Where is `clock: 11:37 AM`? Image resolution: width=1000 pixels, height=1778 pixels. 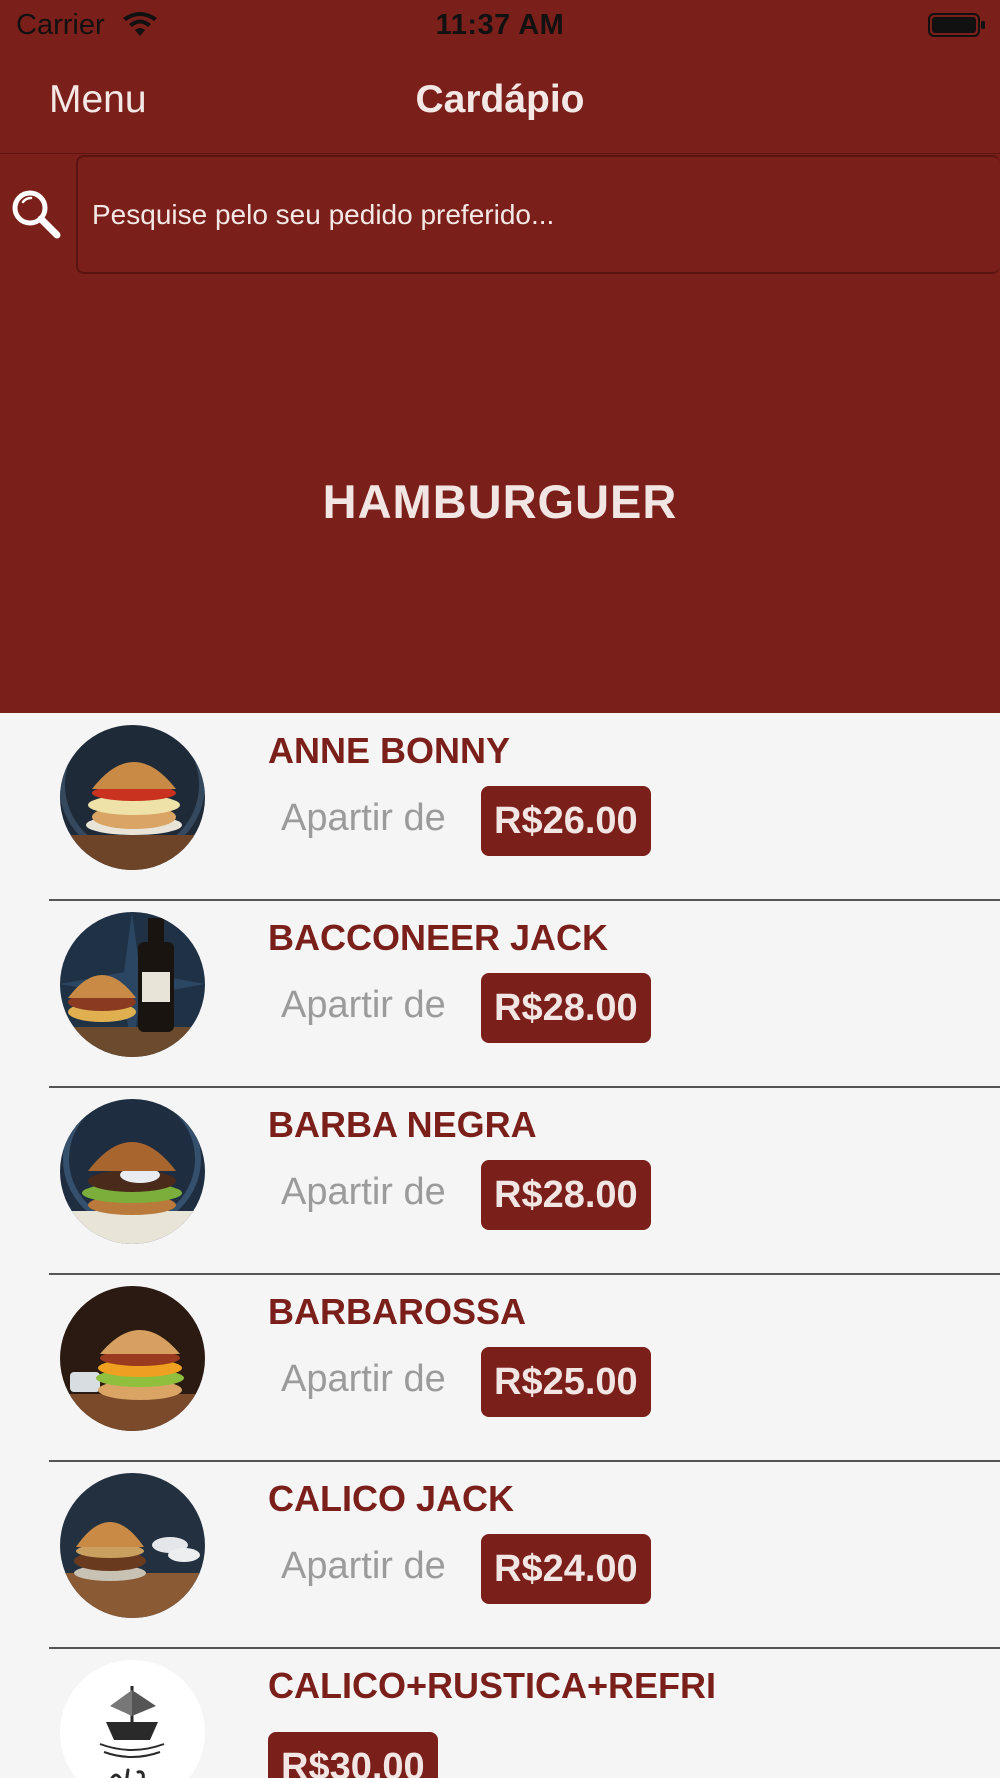 clock: 11:37 AM is located at coordinates (500, 25).